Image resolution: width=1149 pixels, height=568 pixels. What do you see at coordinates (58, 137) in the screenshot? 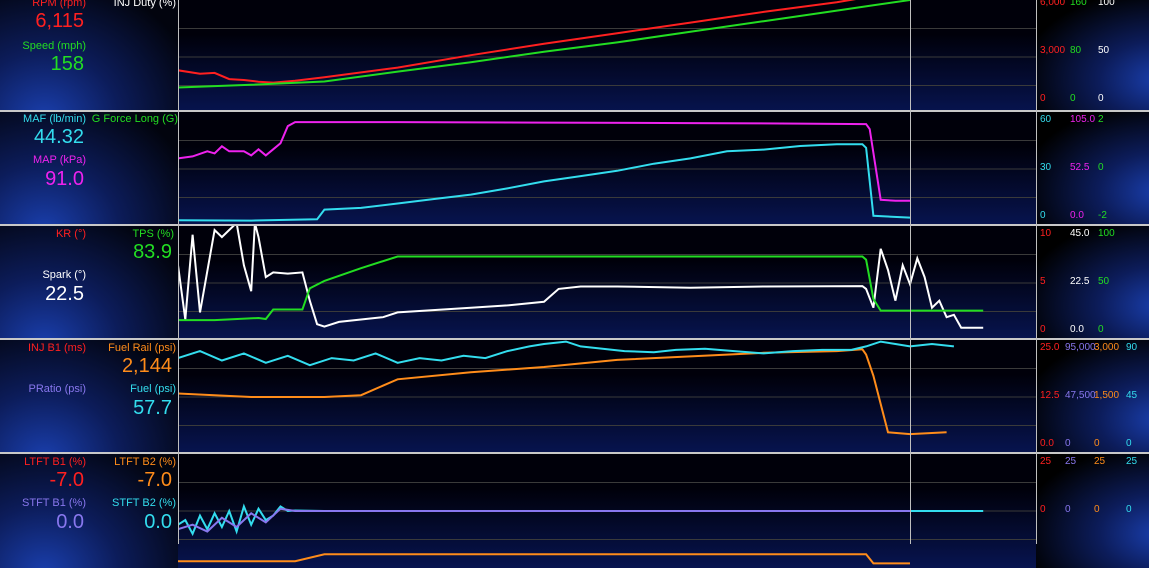
I see `readout-value: 44.32` at bounding box center [58, 137].